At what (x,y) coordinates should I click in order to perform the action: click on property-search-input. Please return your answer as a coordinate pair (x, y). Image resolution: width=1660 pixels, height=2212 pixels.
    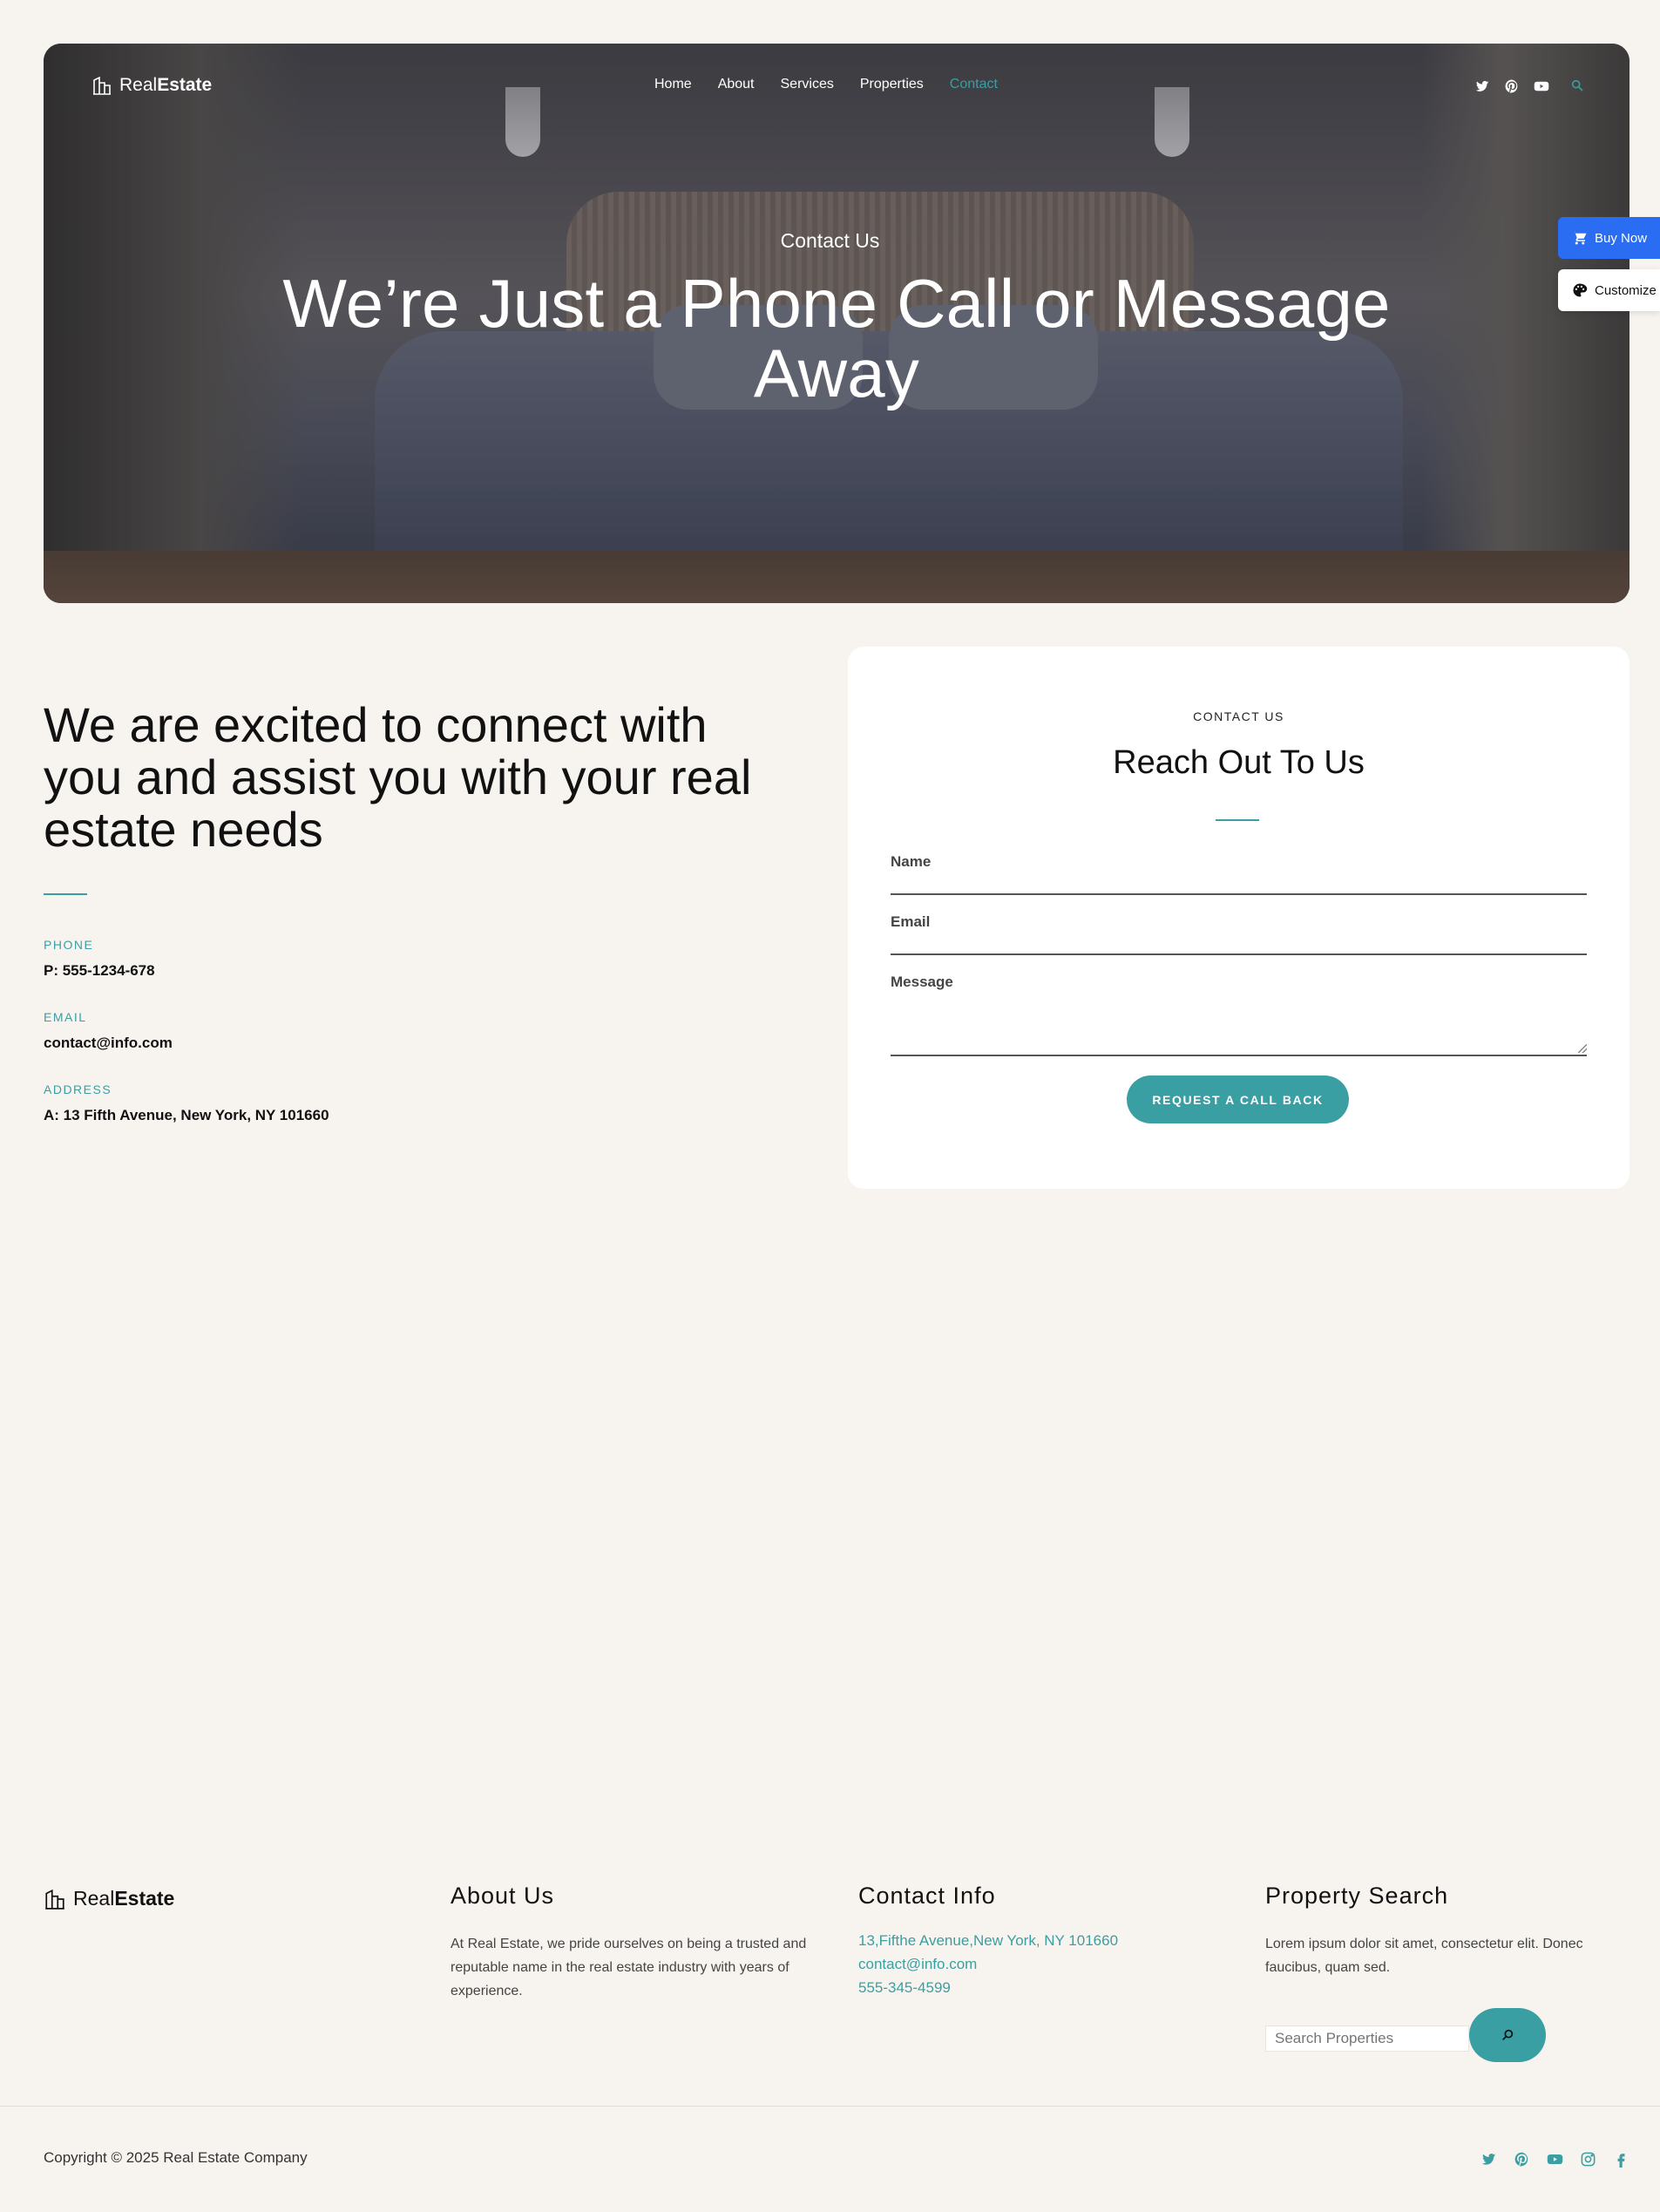
    Looking at the image, I should click on (1367, 2038).